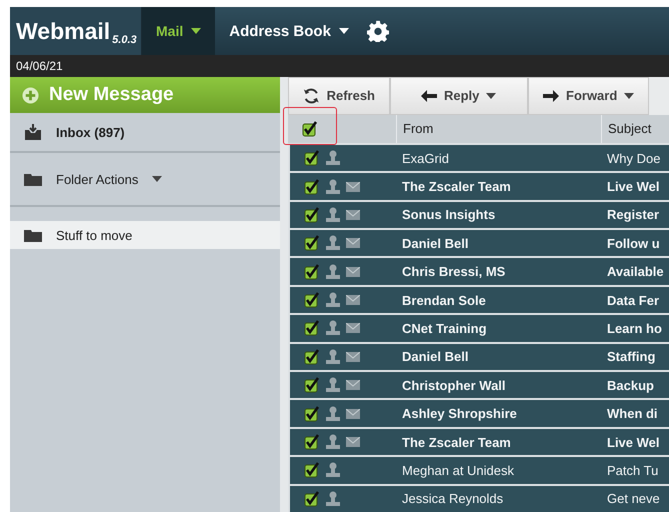  Describe the element at coordinates (632, 414) in the screenshot. I see `subject-cell-text: When di` at that location.